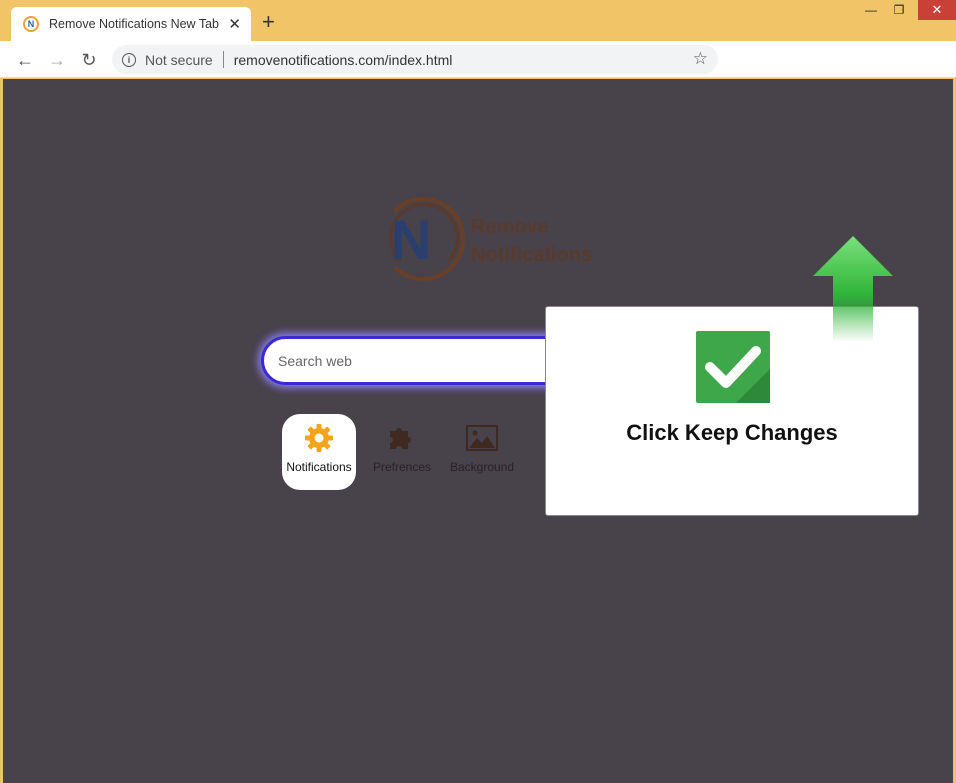  Describe the element at coordinates (234, 24) in the screenshot. I see `close-tab-icon: ✕` at that location.